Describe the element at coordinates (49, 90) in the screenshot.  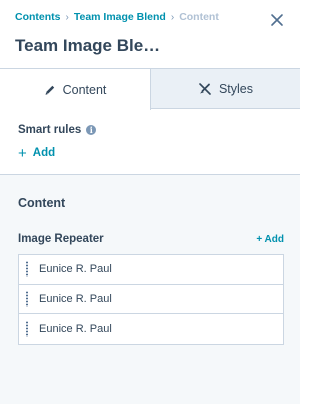
I see `pencil-icon` at that location.